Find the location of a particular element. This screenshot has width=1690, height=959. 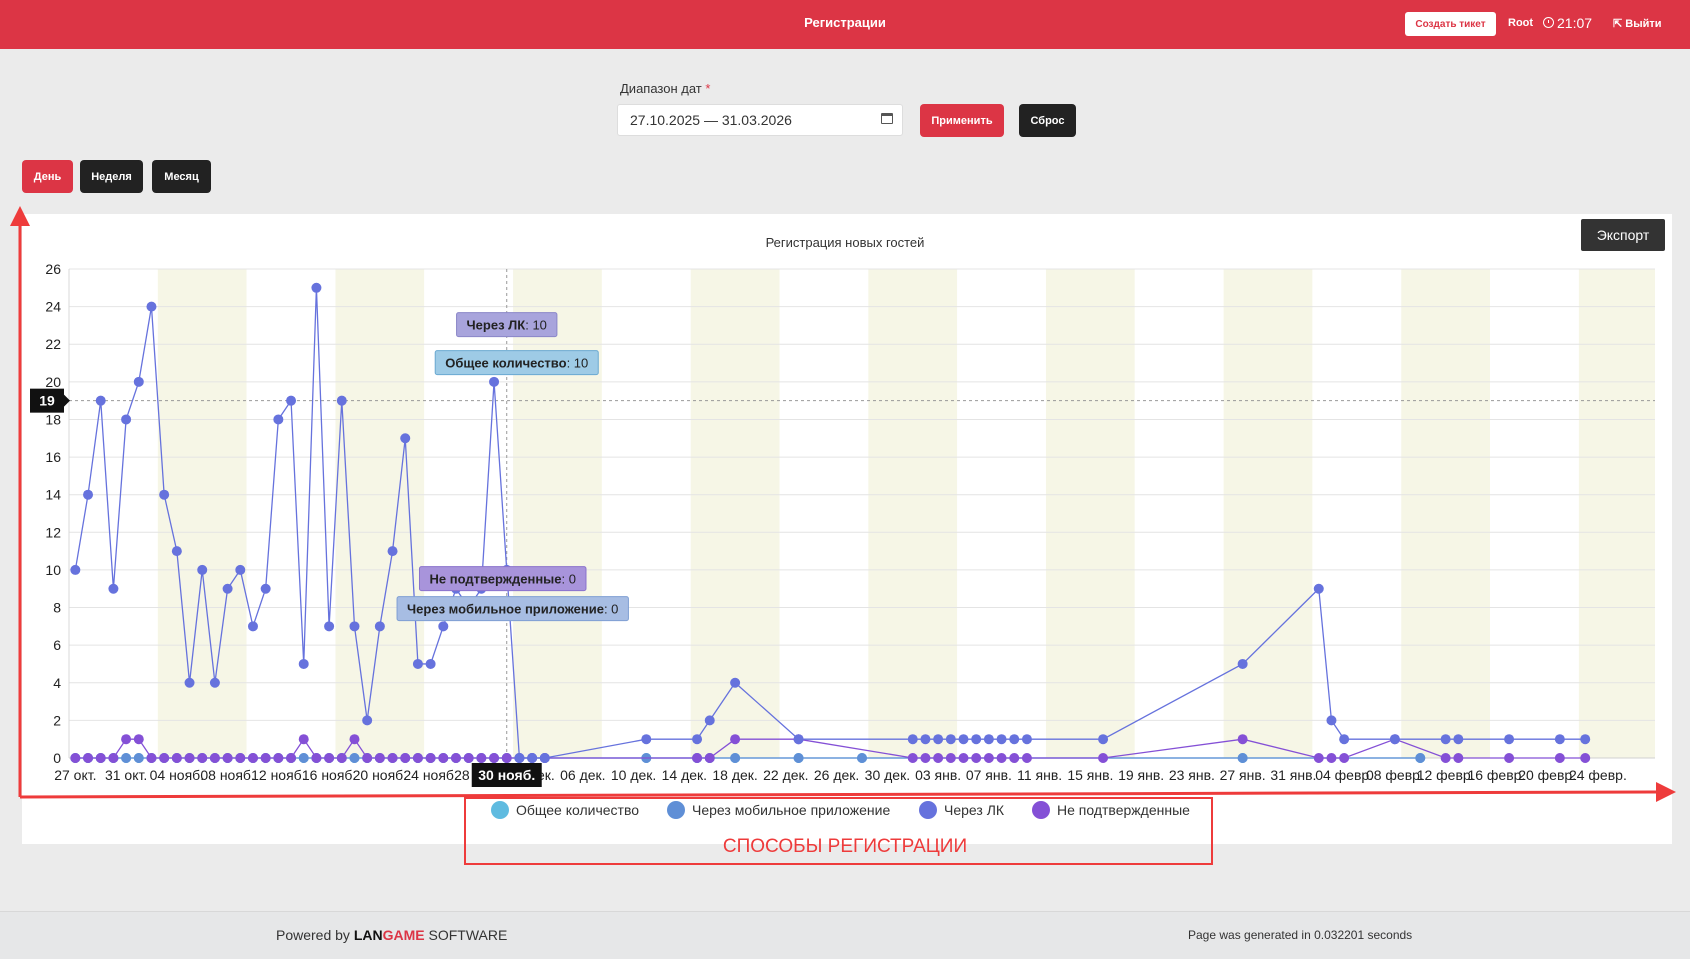

y-tick-label: 14 is located at coordinates (53, 495).